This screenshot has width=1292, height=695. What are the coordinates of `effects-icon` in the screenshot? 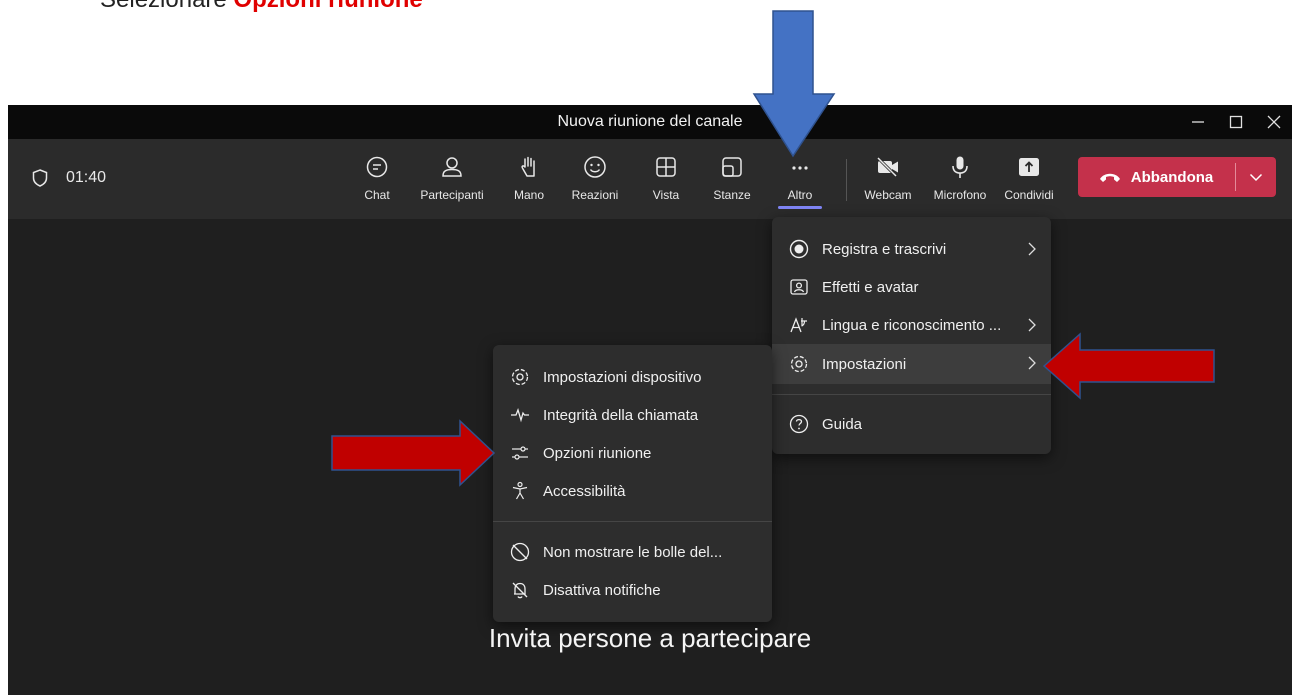 It's located at (799, 287).